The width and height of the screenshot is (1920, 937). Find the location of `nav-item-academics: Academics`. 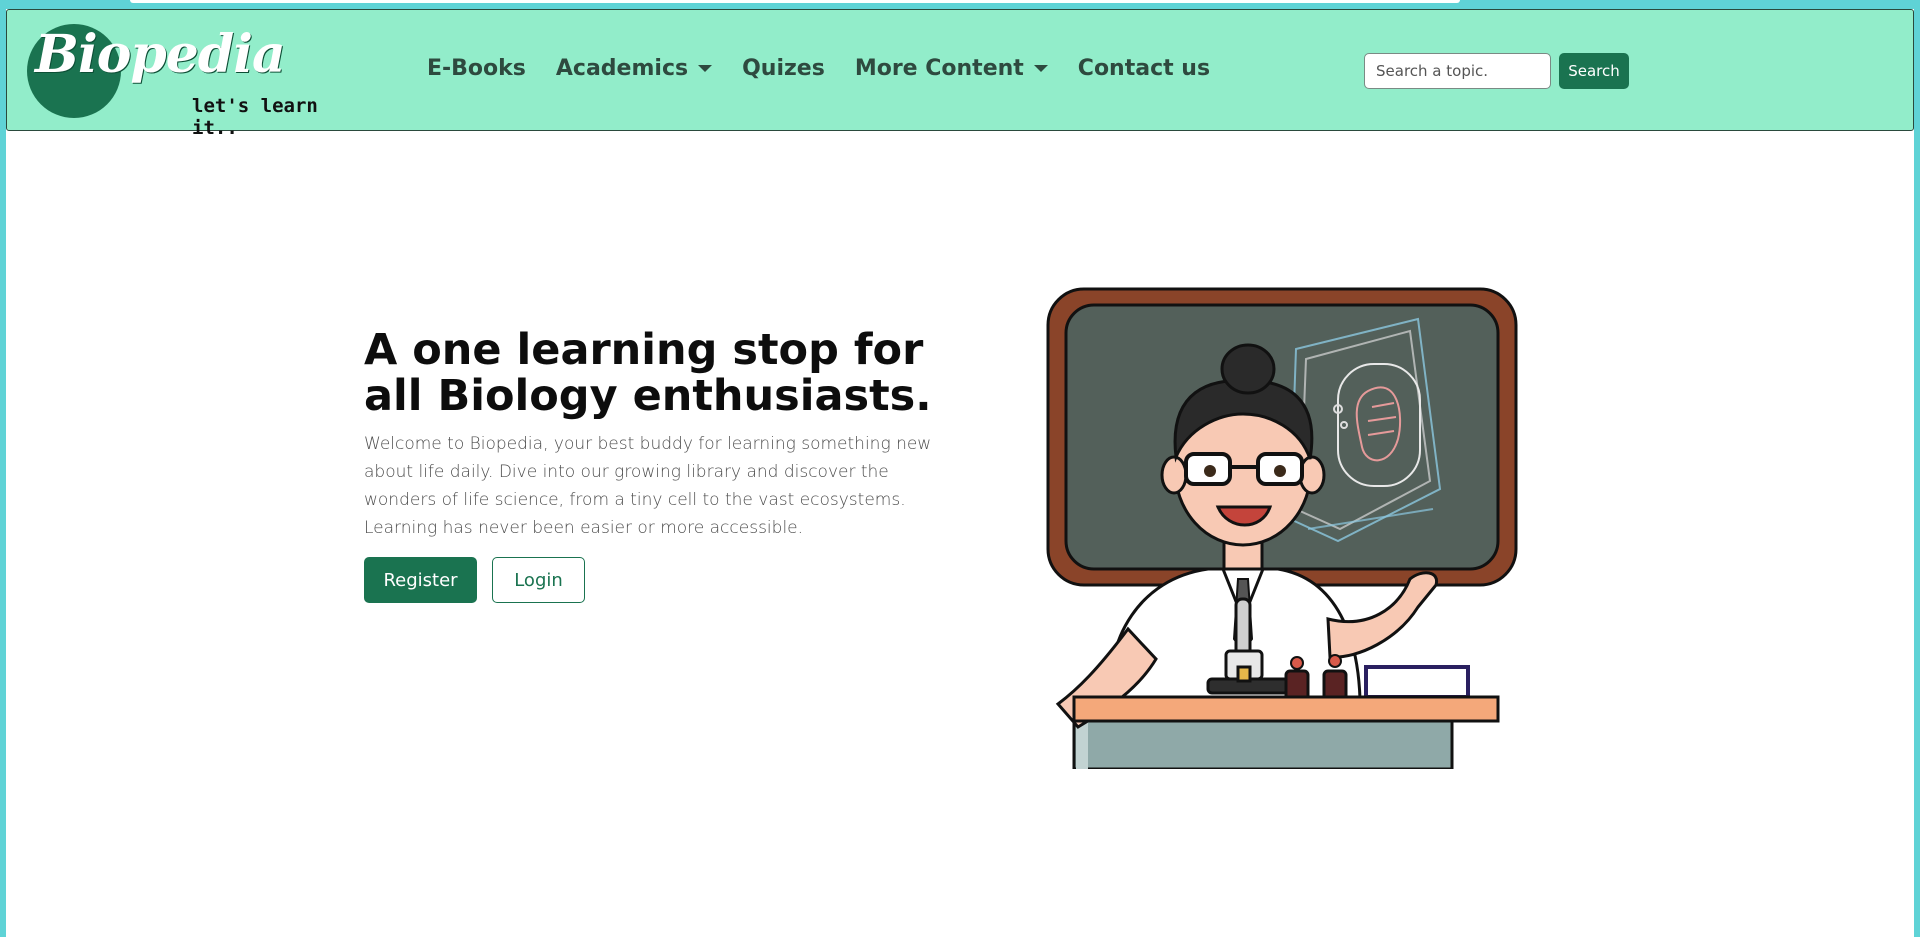

nav-item-academics: Academics is located at coordinates (634, 68).